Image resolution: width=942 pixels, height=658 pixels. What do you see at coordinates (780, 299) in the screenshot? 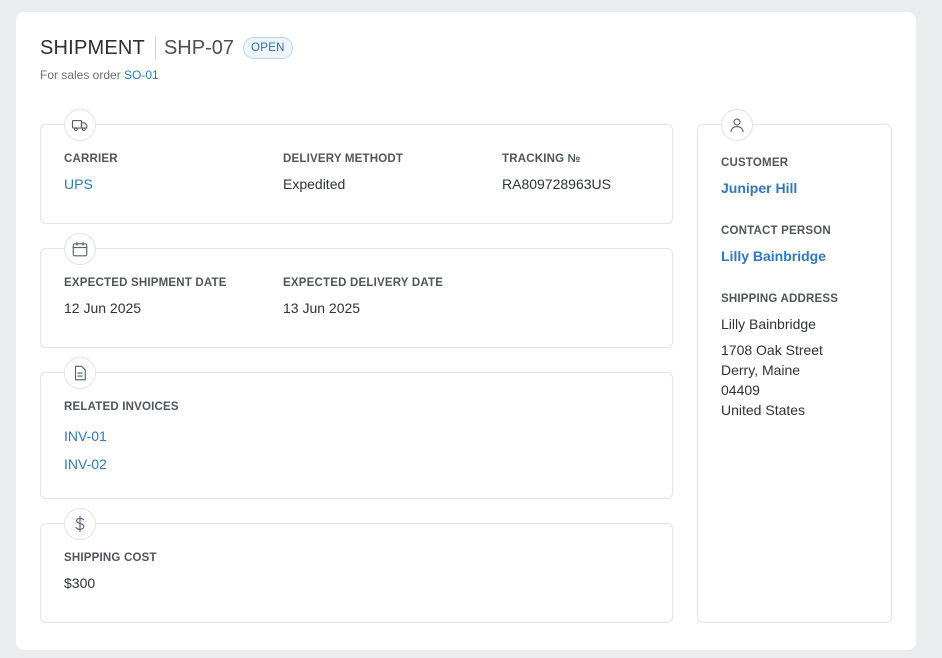
I see `shipping-address-label: SHIPPING ADDRESS` at bounding box center [780, 299].